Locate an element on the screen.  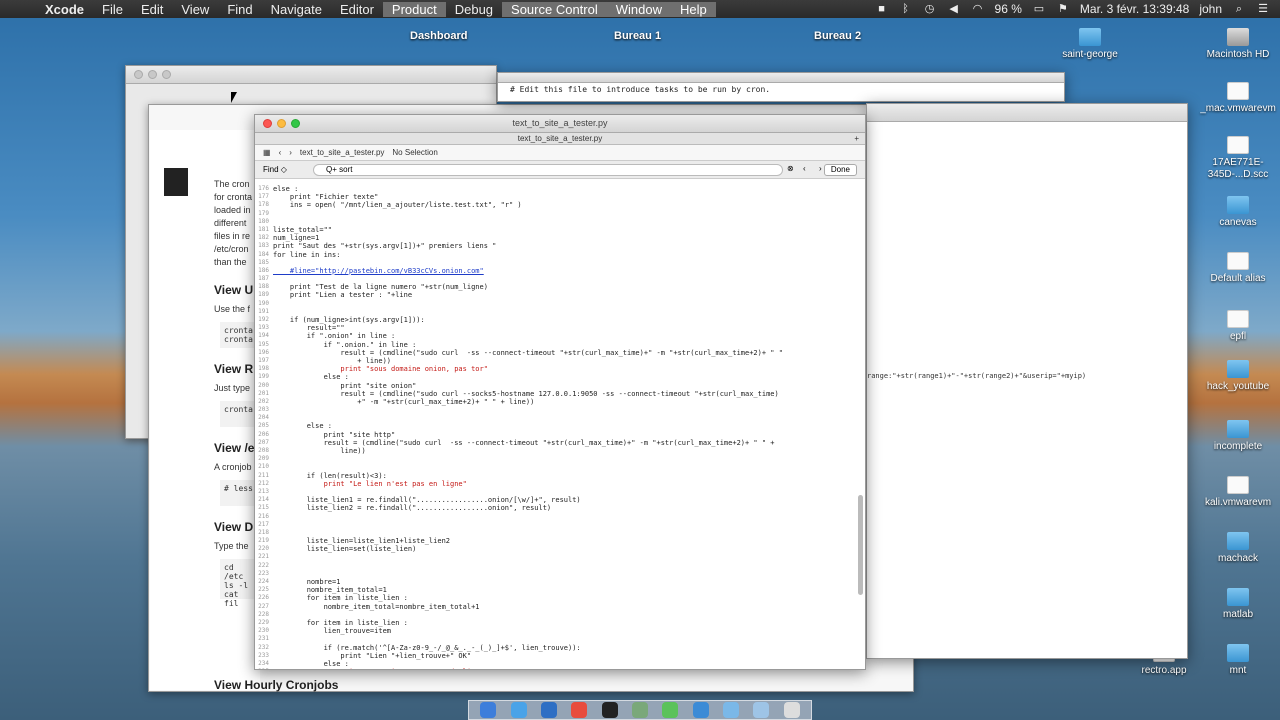
desktop-icon-matlab: matlab is located at coordinates (1234, 604).